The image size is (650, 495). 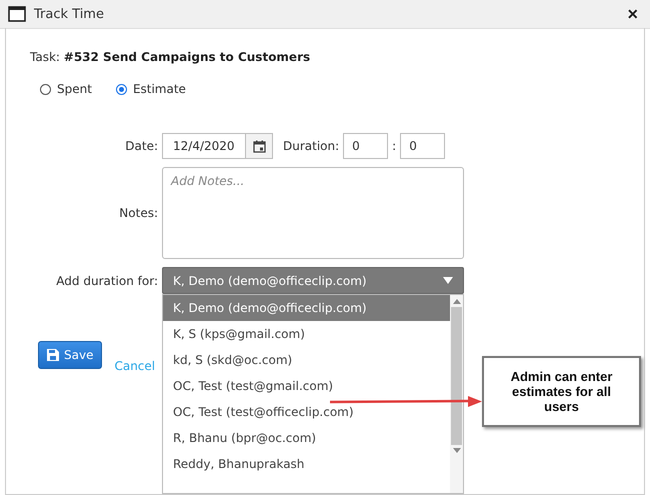 I want to click on dropdown-option: K, S (kps@gmail.com), so click(x=306, y=334).